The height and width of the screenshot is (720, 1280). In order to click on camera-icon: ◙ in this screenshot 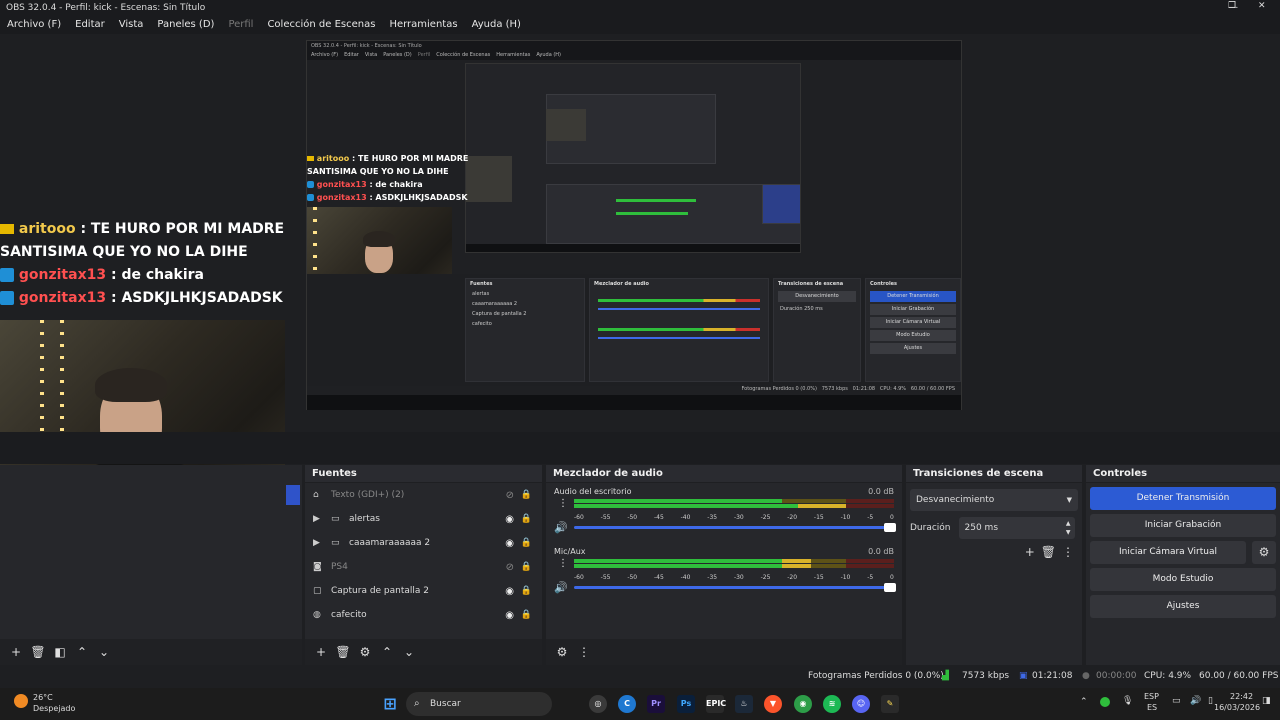, I will do `click(317, 567)`.